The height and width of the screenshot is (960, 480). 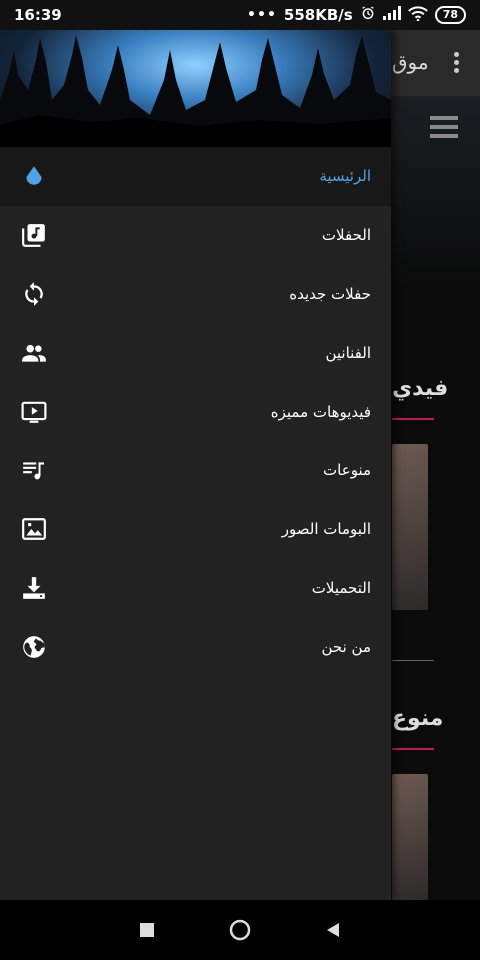 I want to click on system-nav-bar, so click(x=240, y=930).